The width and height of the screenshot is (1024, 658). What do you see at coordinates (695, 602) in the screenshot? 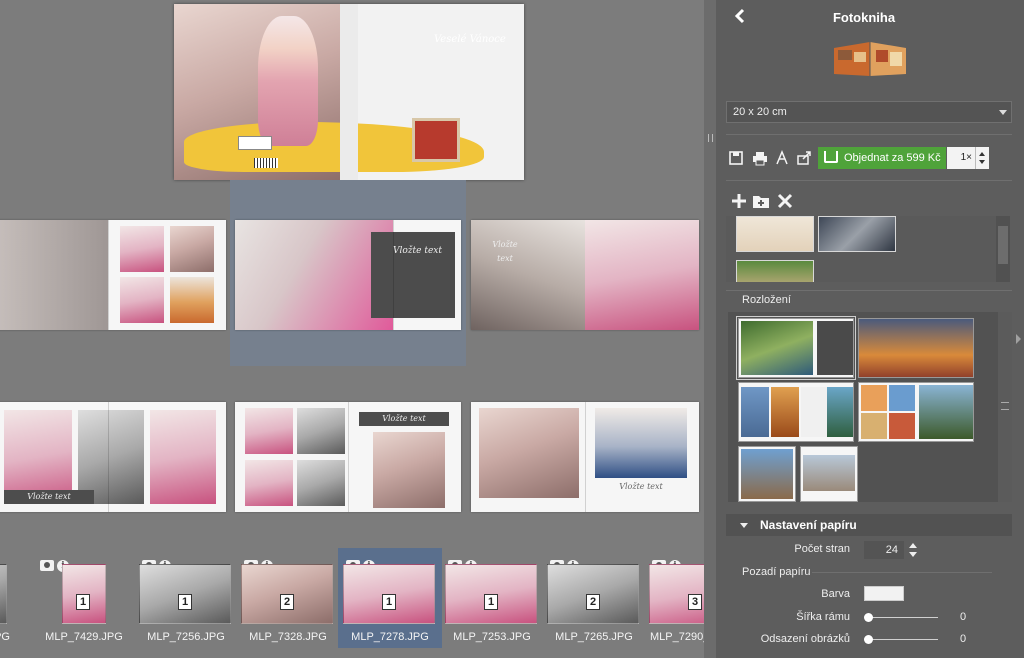
I see `usage-count-badge: 3` at bounding box center [695, 602].